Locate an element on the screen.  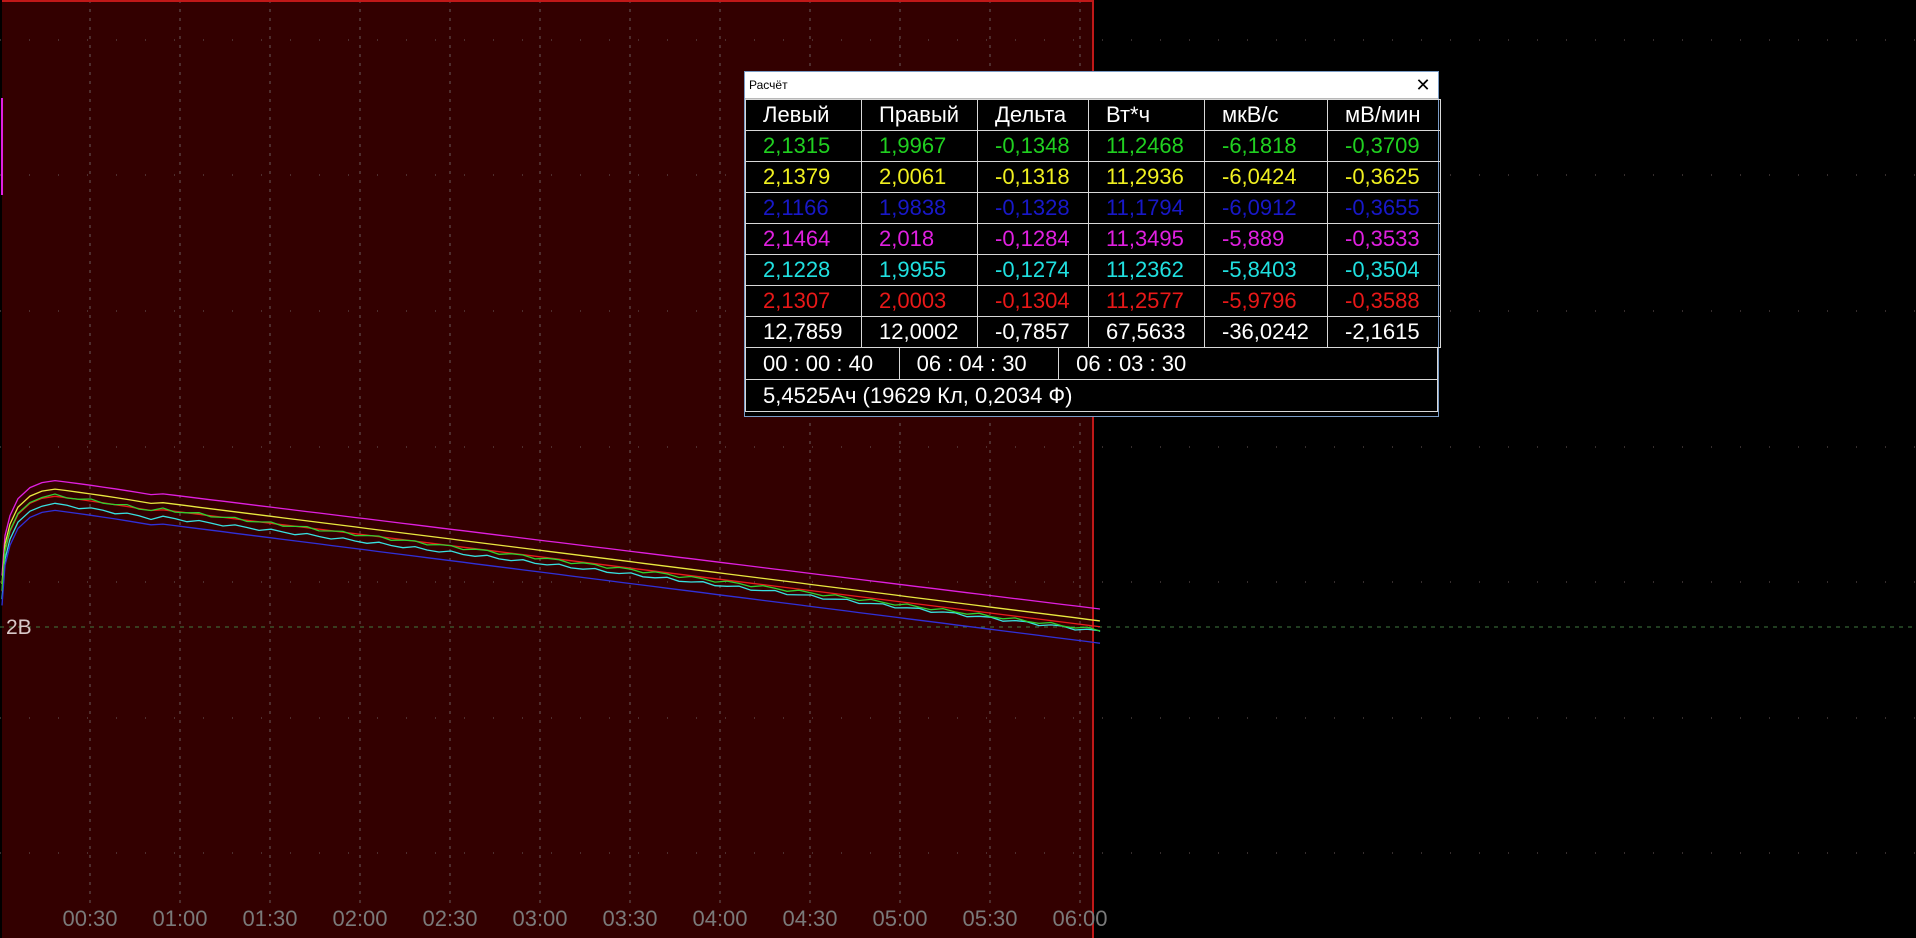
calc-row: 2,1307 2,0003 -0,1304 11,2577 -5,9796 -0,3588 is located at coordinates (1093, 301).